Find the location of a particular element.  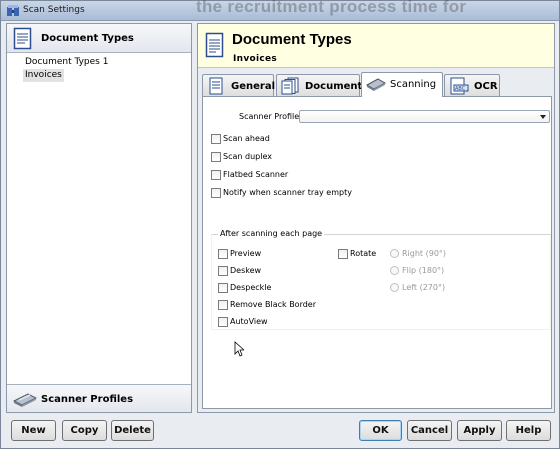

preview-label: Preview is located at coordinates (246, 253).